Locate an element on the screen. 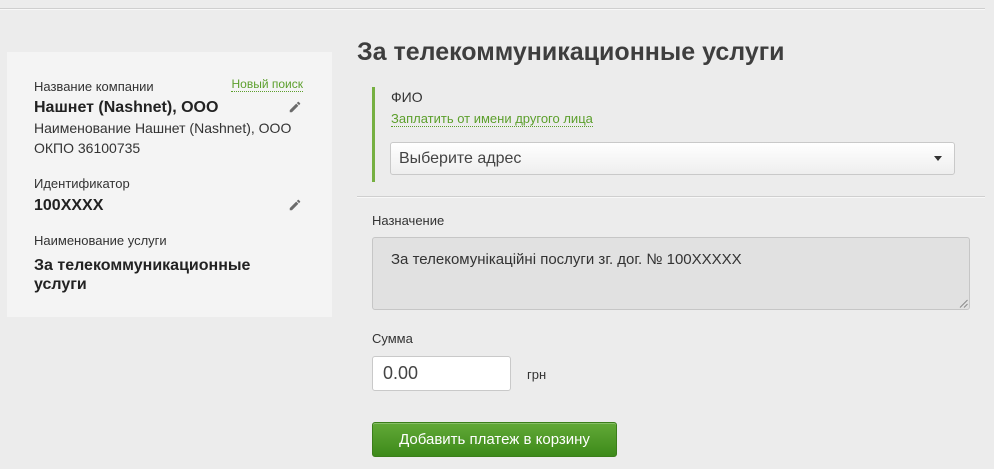 The width and height of the screenshot is (994, 469). company-name: Нашнет (Nashnet), ООО is located at coordinates (126, 107).